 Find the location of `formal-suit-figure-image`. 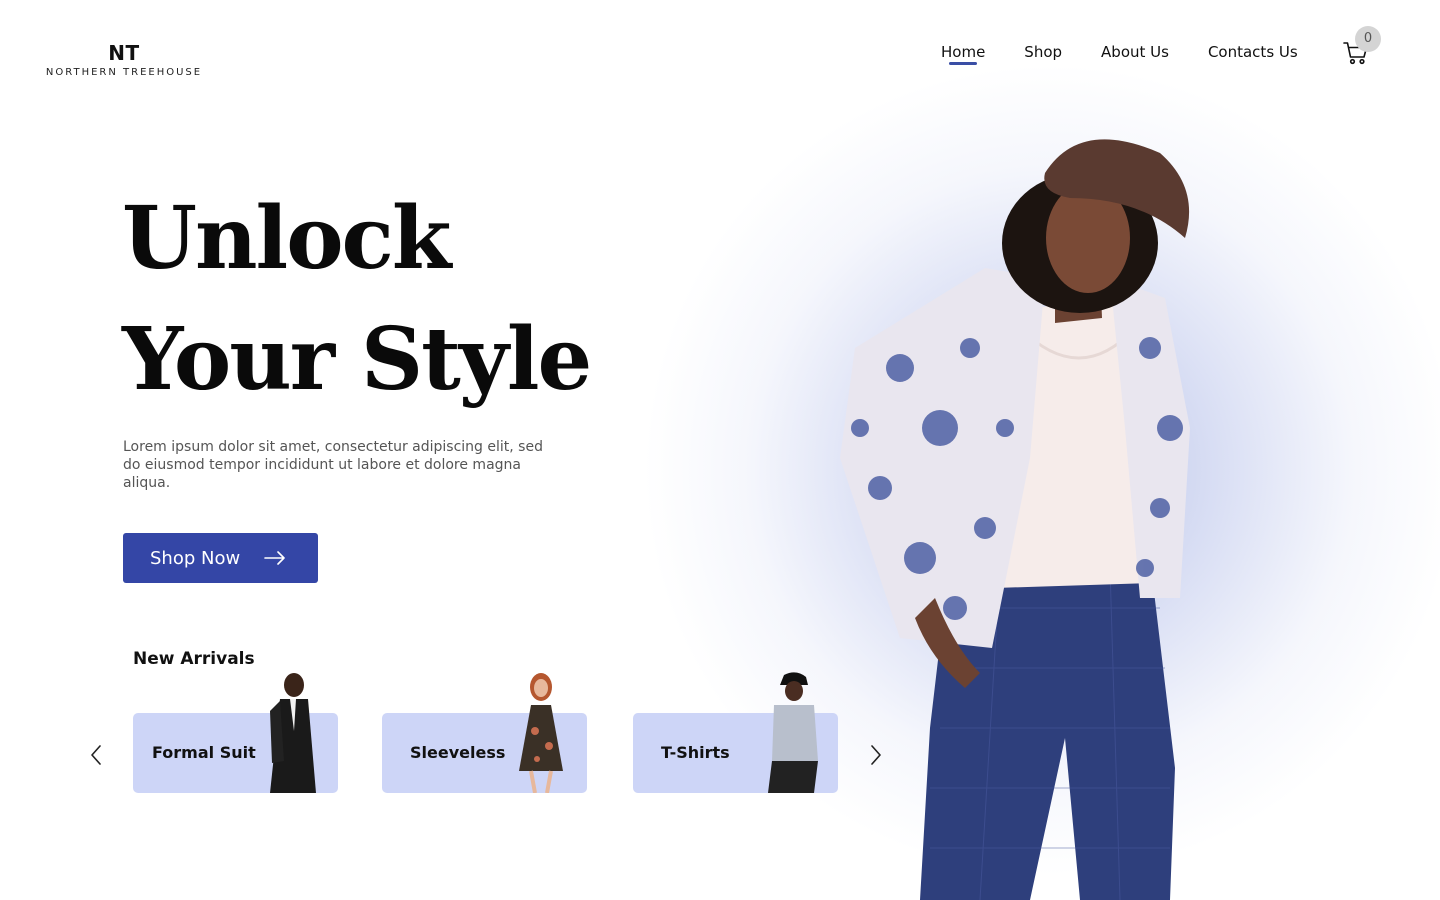

formal-suit-figure-image is located at coordinates (293, 733).